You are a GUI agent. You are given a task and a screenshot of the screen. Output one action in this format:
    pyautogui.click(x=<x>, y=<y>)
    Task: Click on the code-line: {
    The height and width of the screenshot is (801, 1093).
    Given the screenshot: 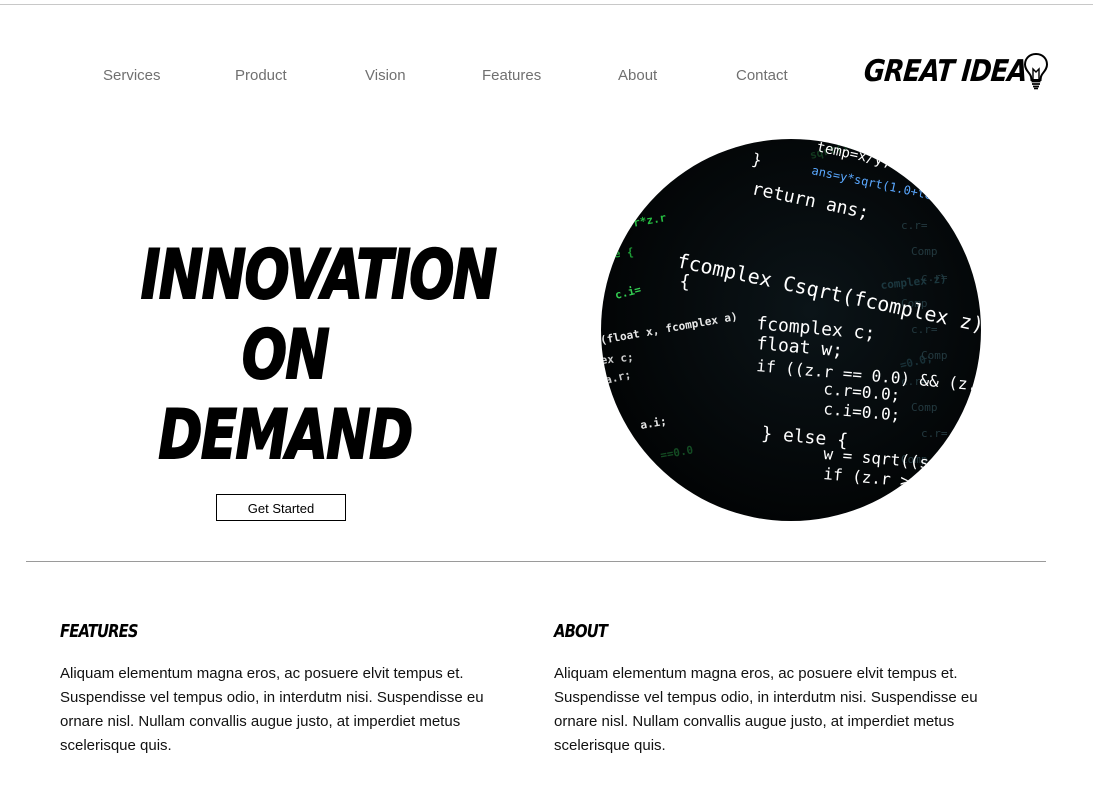 What is the action you would take?
    pyautogui.click(x=685, y=282)
    